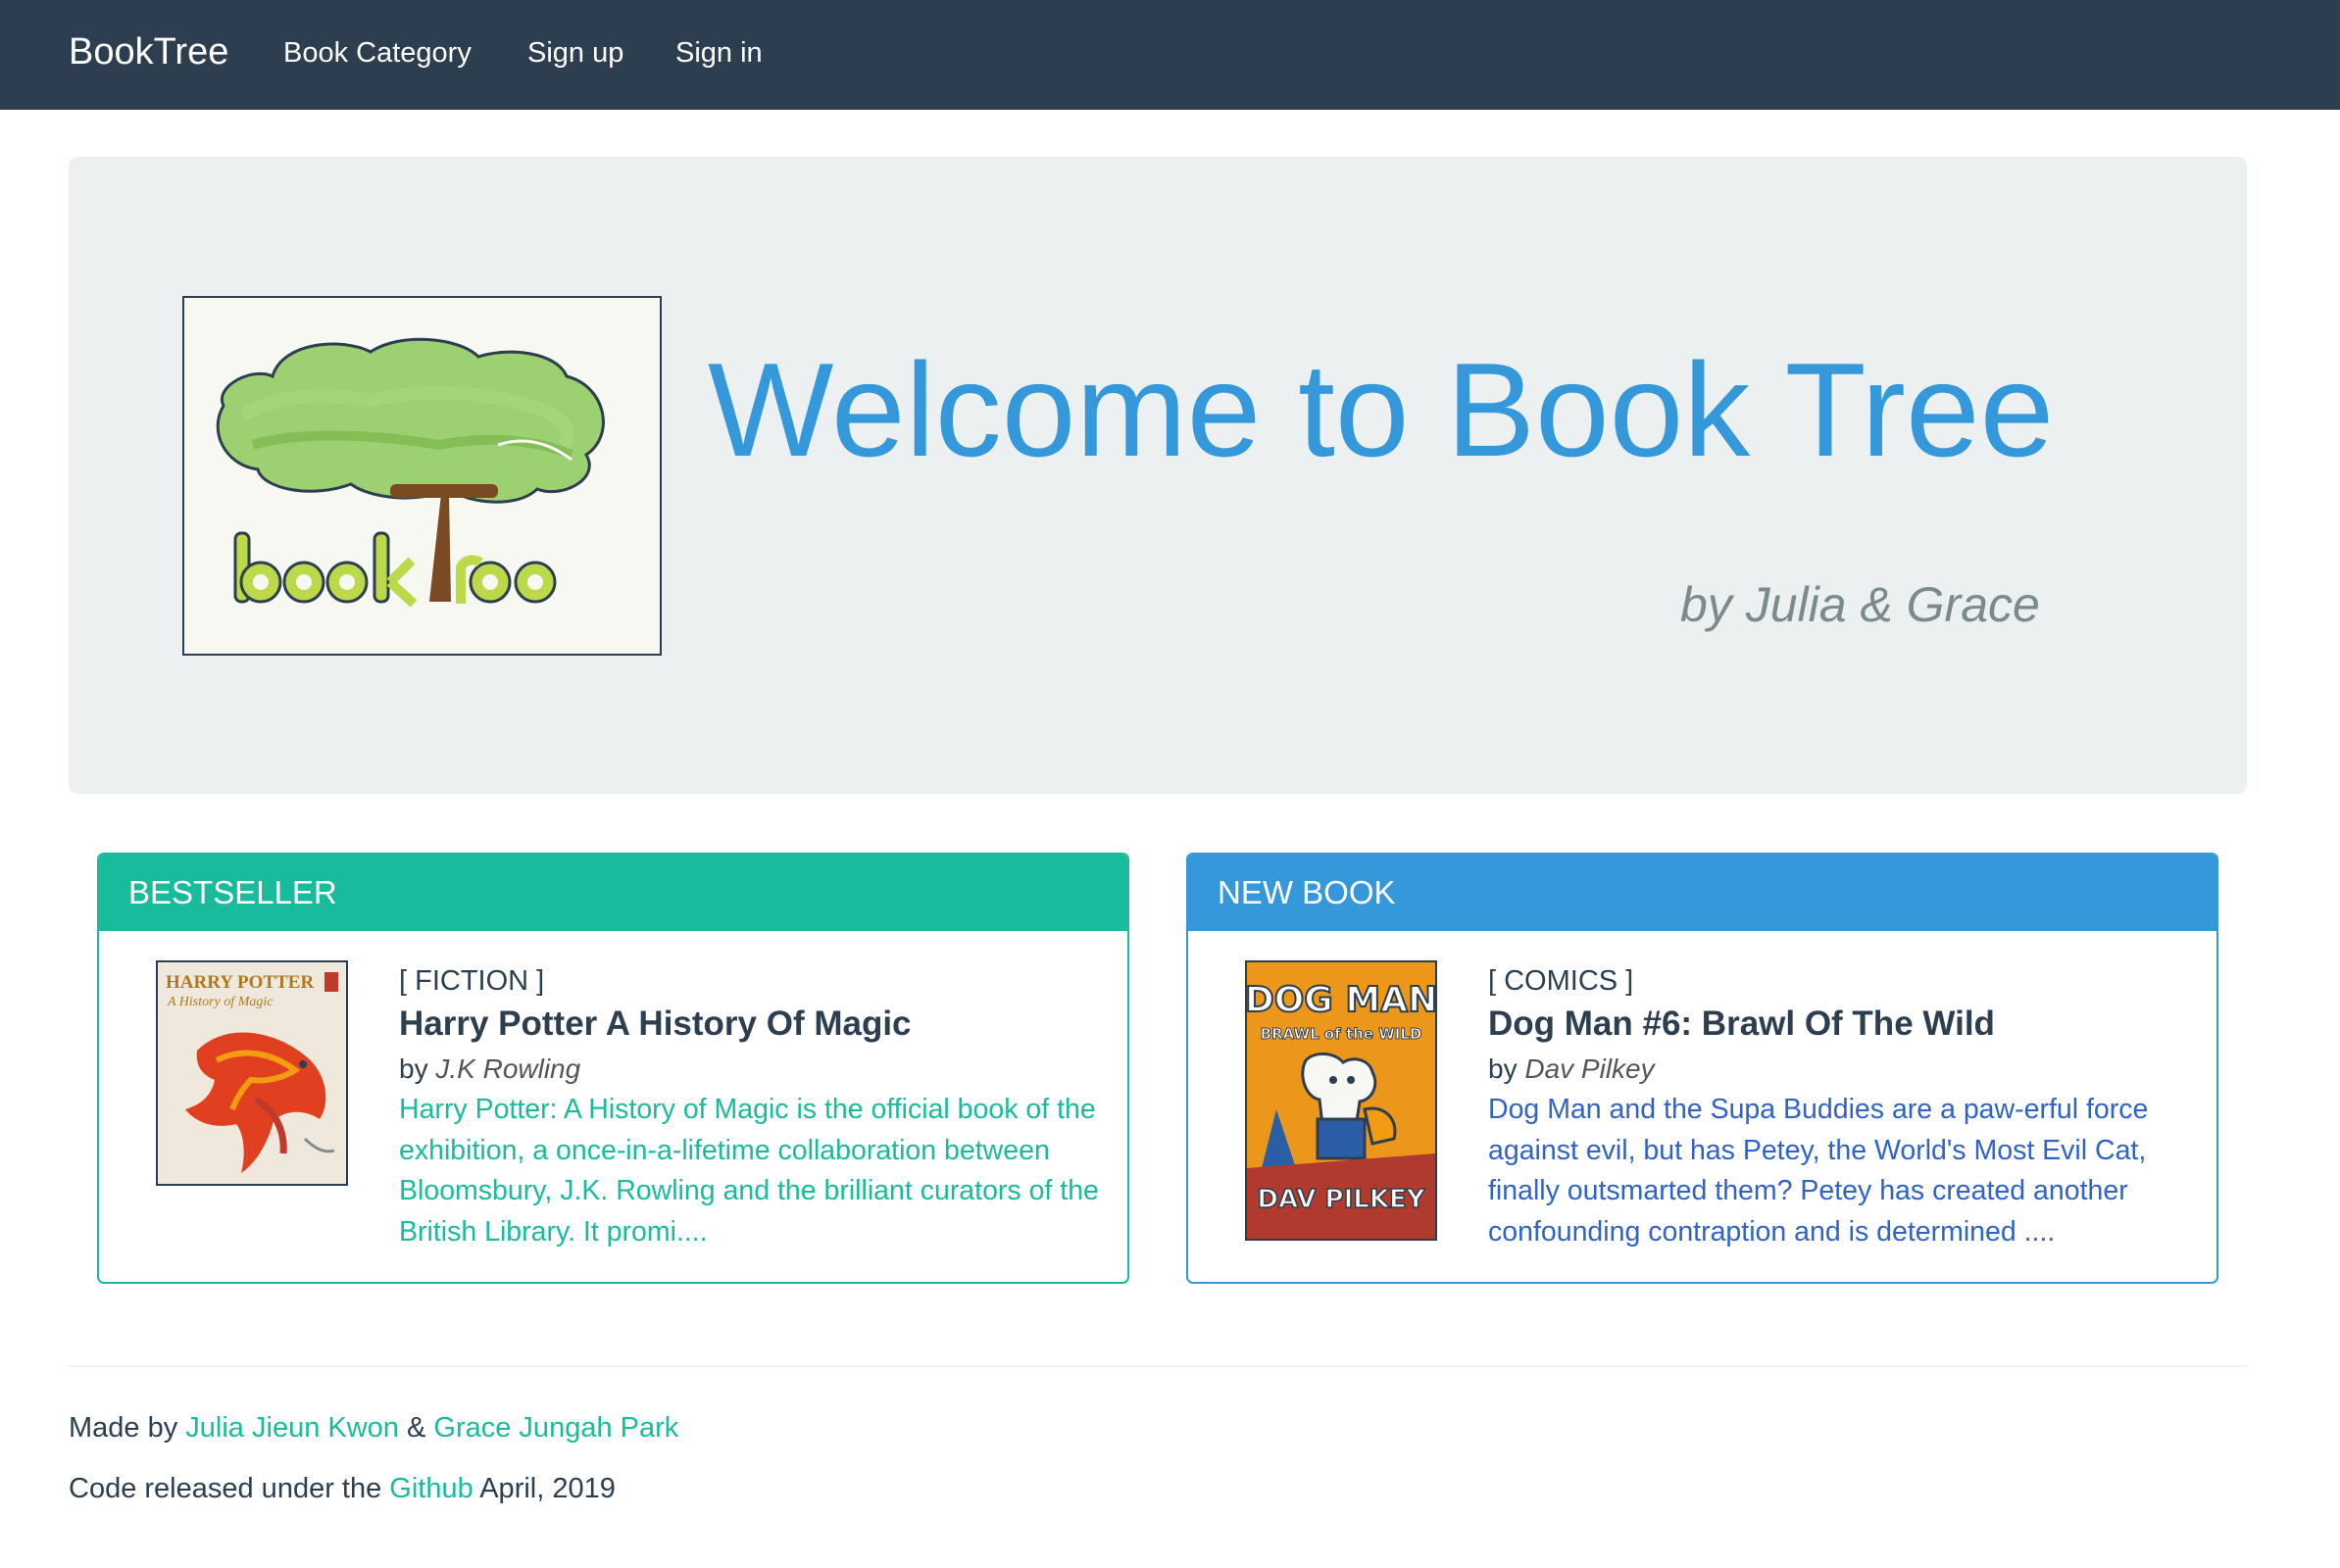 The width and height of the screenshot is (2340, 1568). Describe the element at coordinates (555, 1428) in the screenshot. I see `author-link-grace: Grace Jungah Park` at that location.